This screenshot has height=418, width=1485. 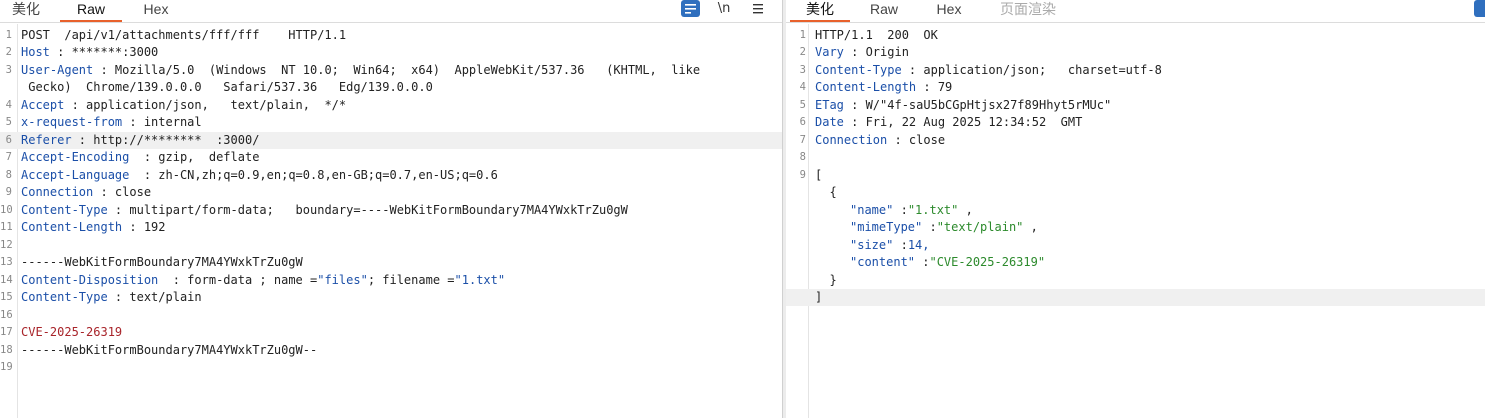 I want to click on line-number: 10, so click(x=6, y=210).